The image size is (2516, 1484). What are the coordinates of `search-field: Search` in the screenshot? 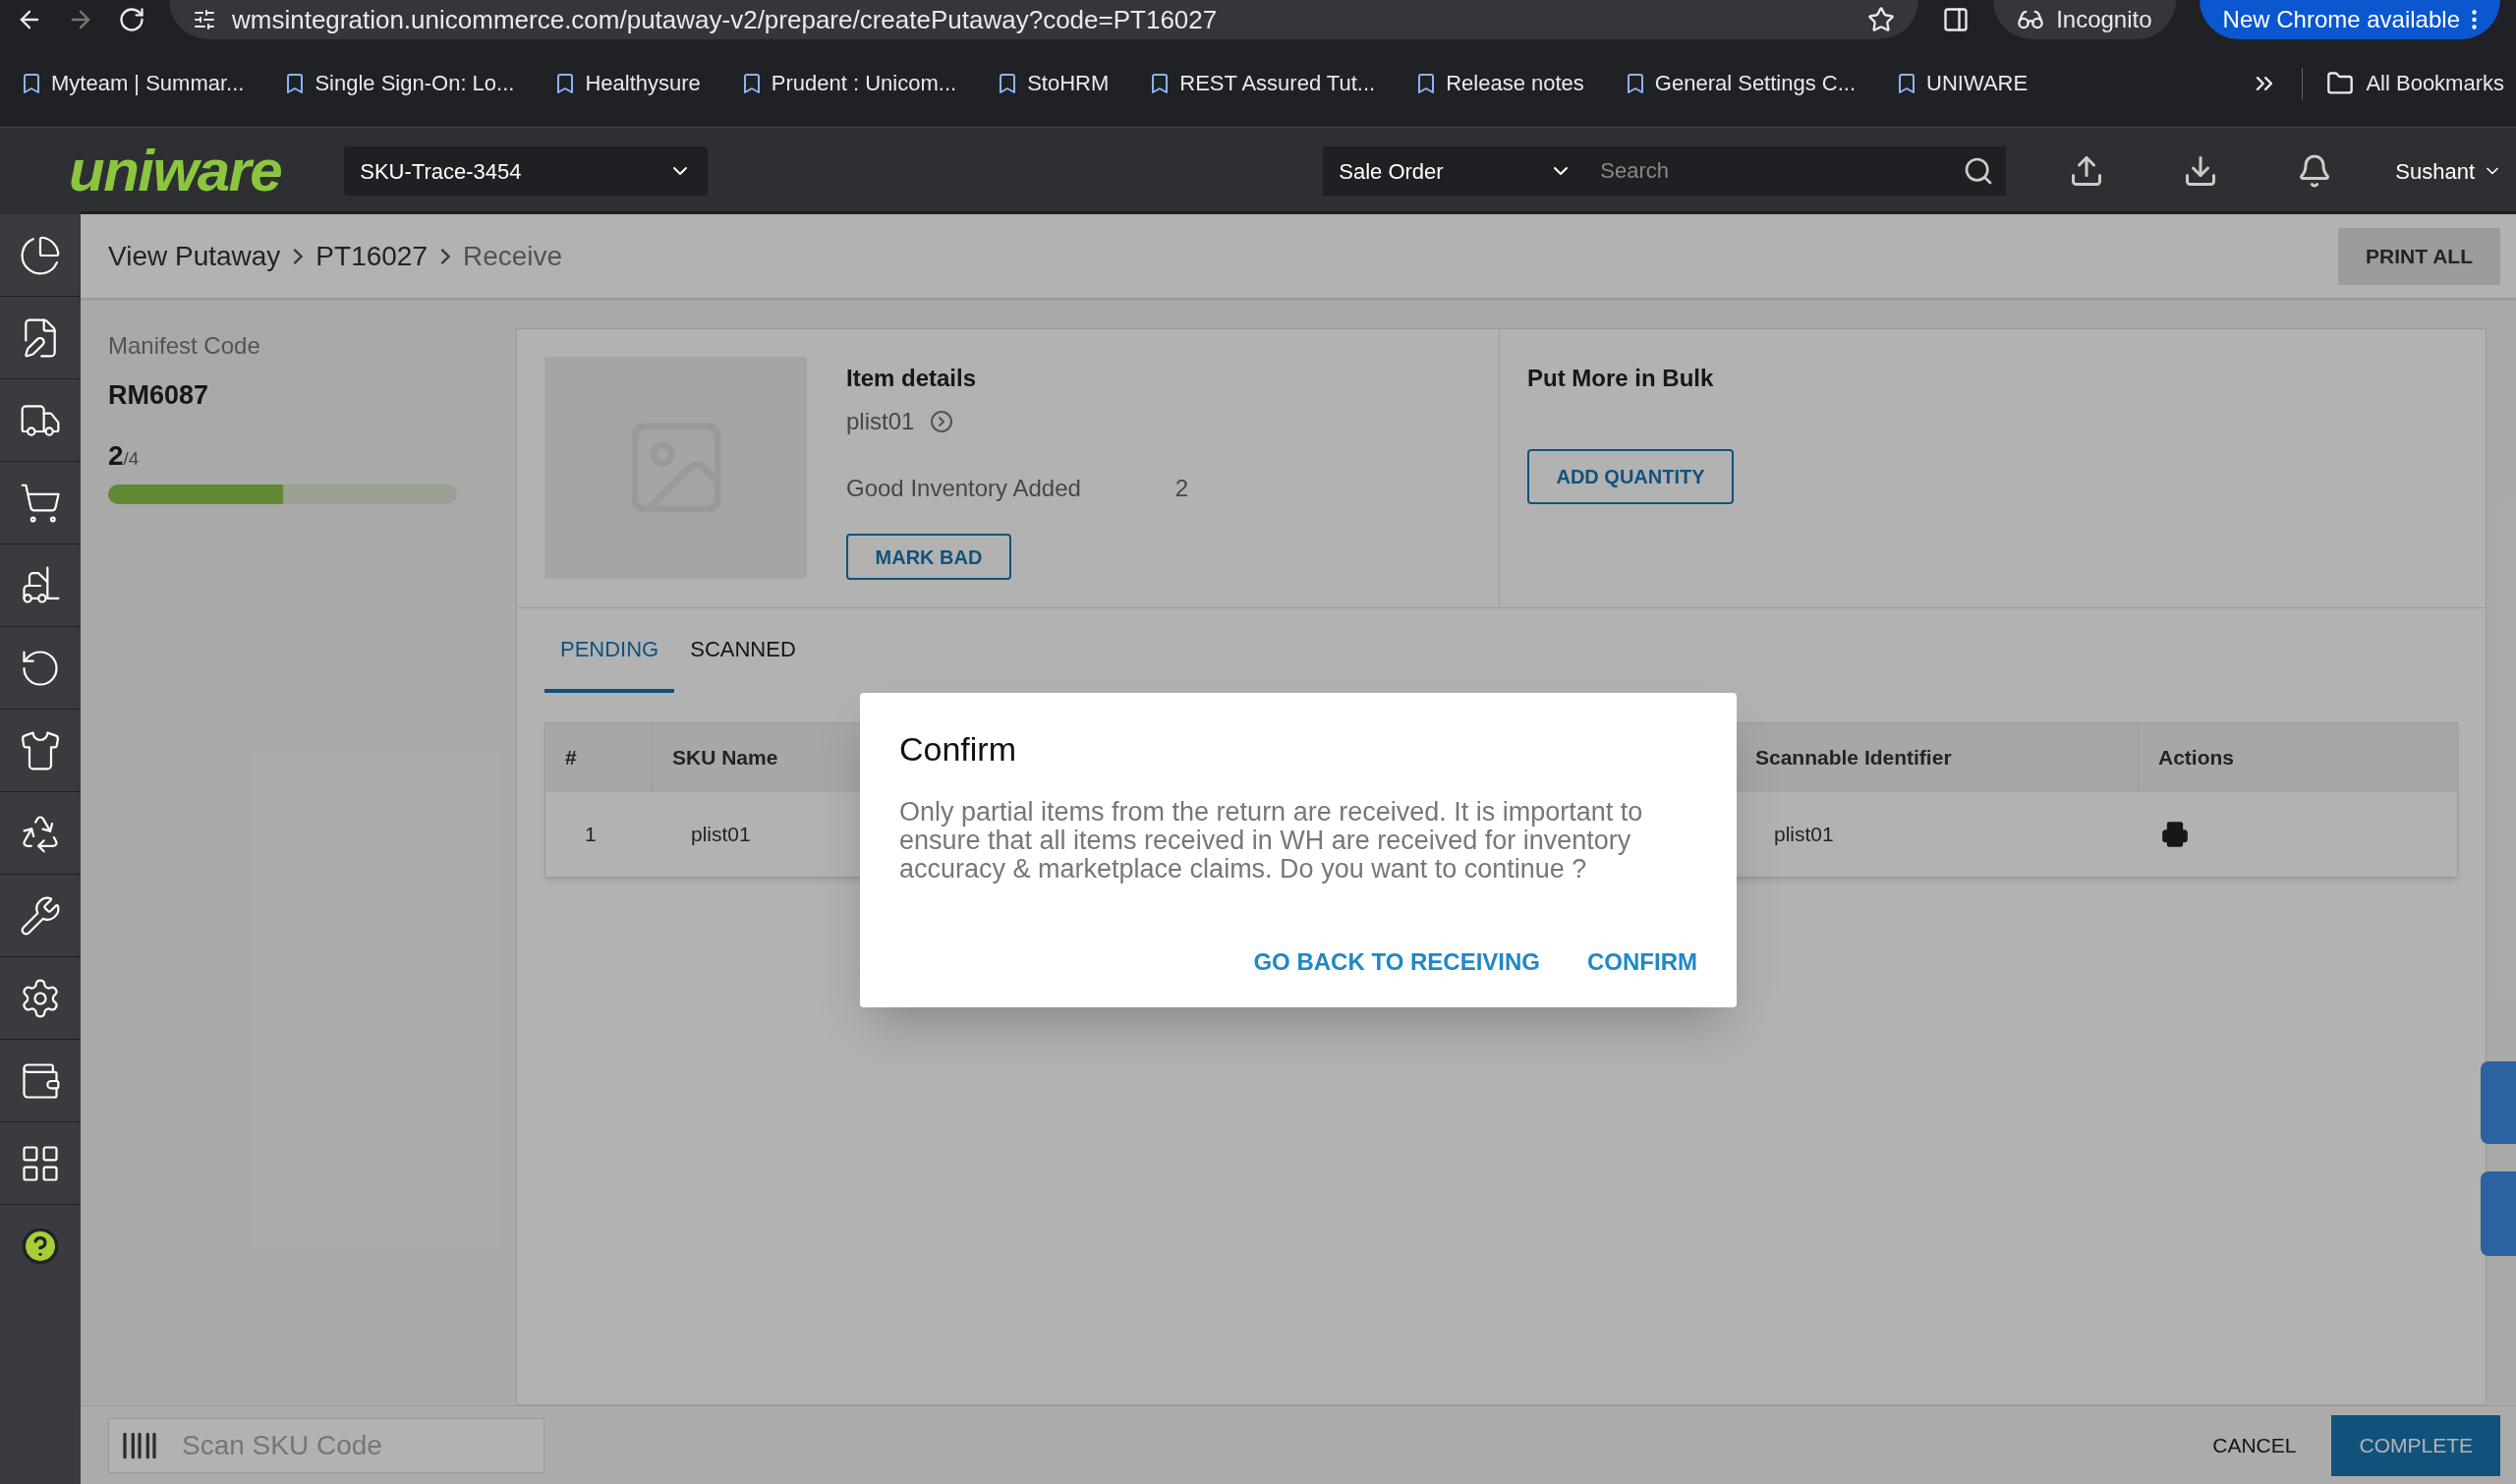 It's located at (1797, 171).